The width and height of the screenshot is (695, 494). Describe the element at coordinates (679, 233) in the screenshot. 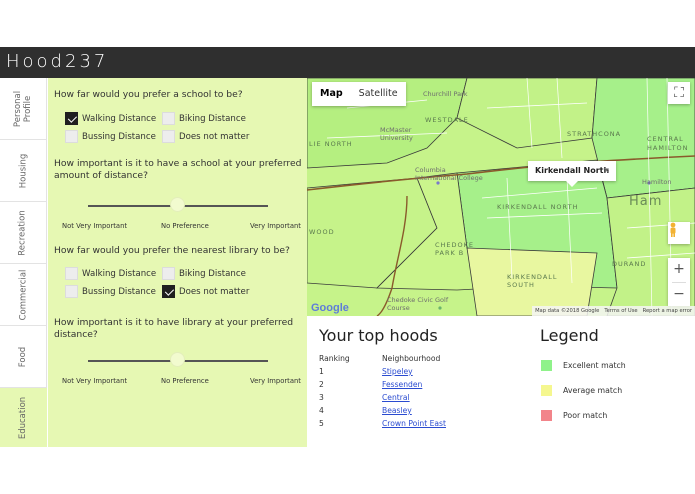

I see `pegman-icon` at that location.